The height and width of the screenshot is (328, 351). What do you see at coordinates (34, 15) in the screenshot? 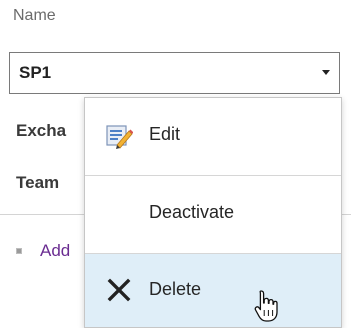
I see `name-label: Name` at bounding box center [34, 15].